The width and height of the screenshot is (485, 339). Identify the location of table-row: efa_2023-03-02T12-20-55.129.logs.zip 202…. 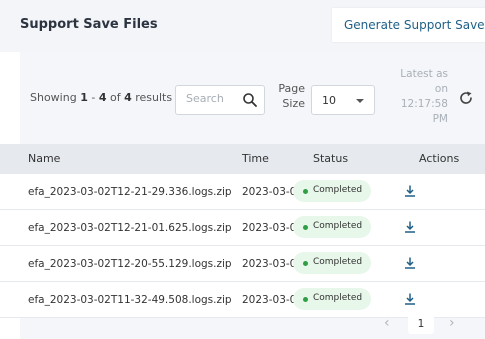
(242, 264).